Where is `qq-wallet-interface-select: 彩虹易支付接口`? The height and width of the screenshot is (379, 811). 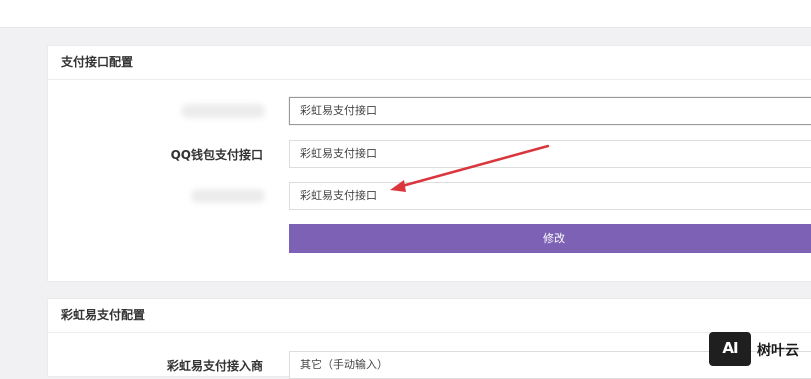 qq-wallet-interface-select: 彩虹易支付接口 is located at coordinates (550, 154).